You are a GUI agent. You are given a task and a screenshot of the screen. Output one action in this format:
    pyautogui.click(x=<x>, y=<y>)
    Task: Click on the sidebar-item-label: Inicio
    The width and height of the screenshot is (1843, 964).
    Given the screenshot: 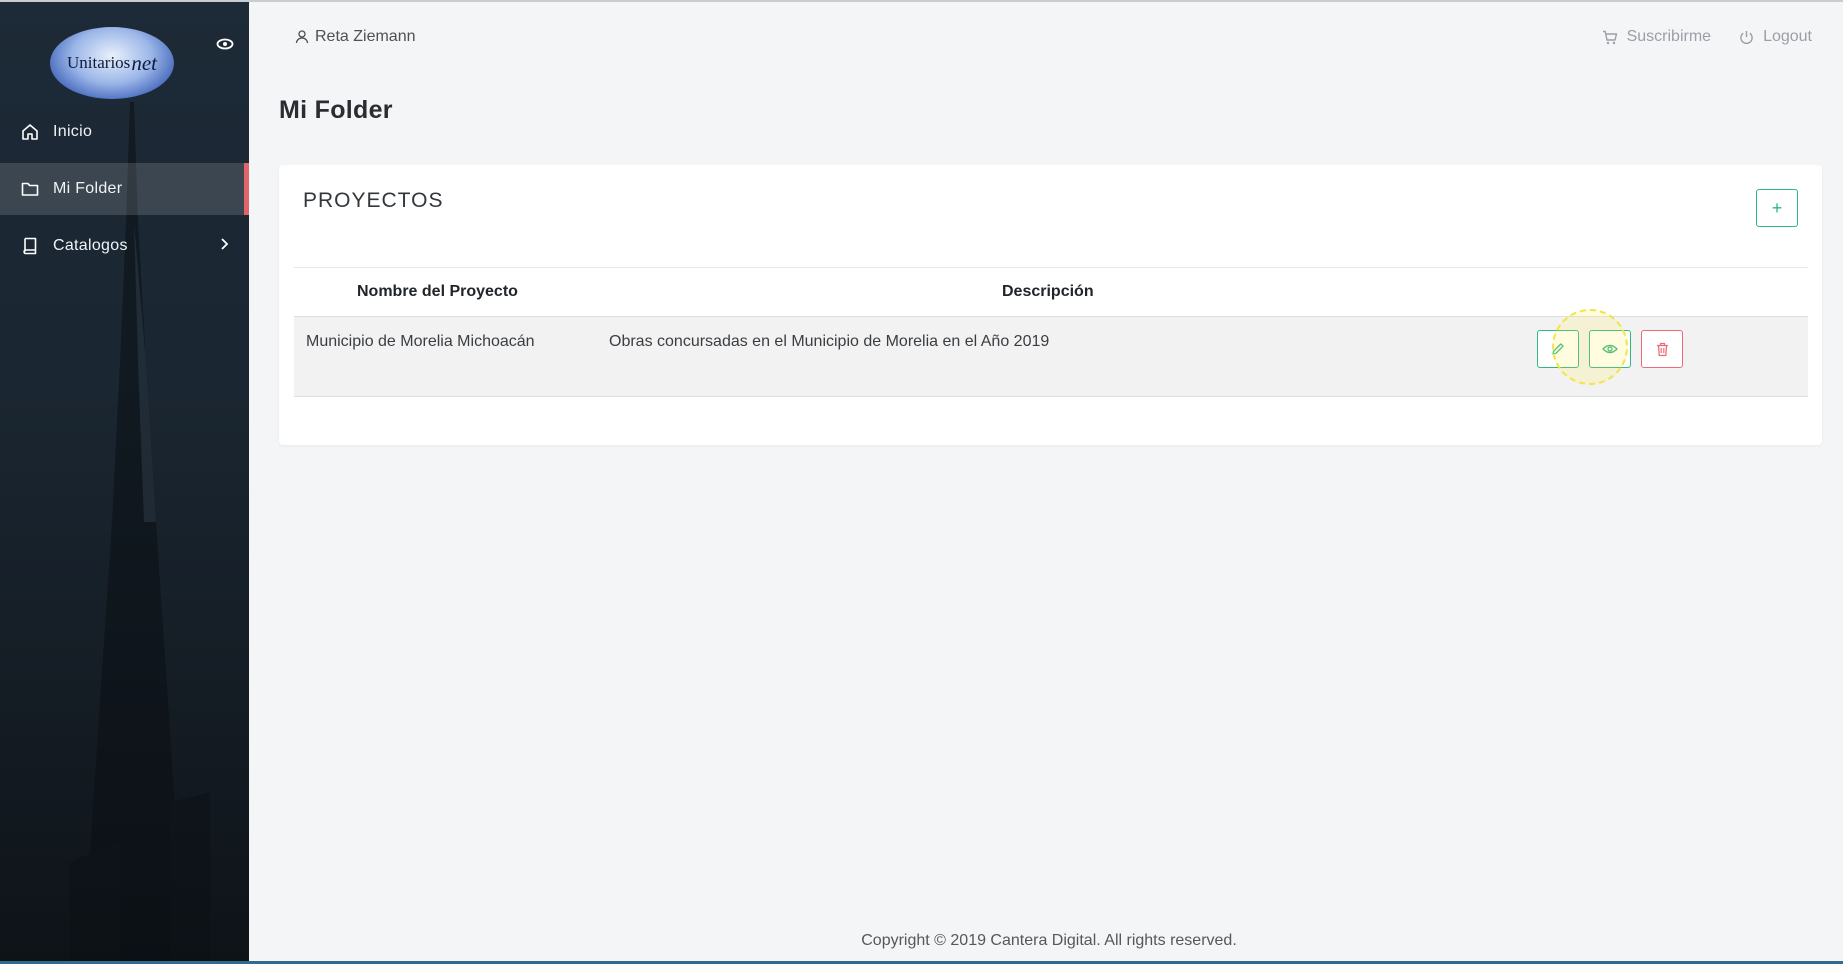 What is the action you would take?
    pyautogui.click(x=73, y=131)
    